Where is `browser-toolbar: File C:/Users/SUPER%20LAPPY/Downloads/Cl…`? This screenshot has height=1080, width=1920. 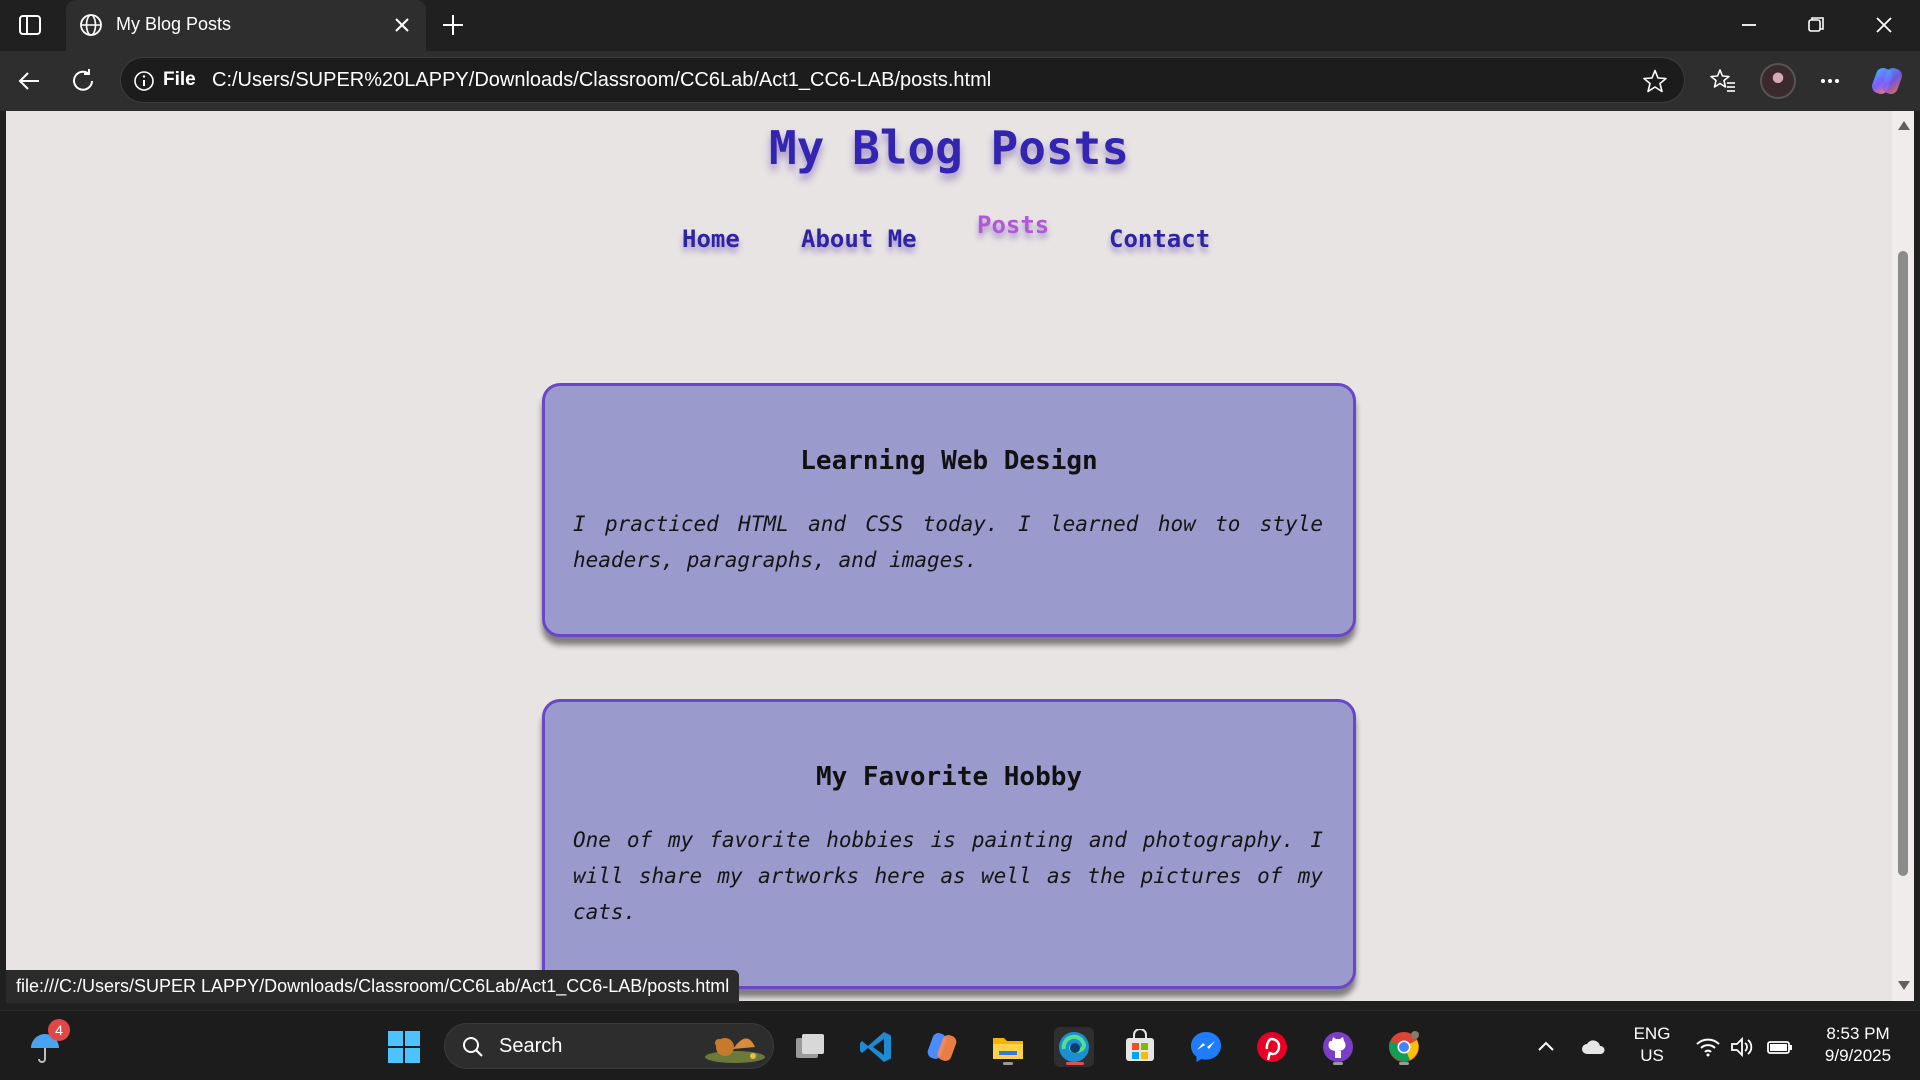 browser-toolbar: File C:/Users/SUPER%20LAPPY/Downloads/Cl… is located at coordinates (960, 81).